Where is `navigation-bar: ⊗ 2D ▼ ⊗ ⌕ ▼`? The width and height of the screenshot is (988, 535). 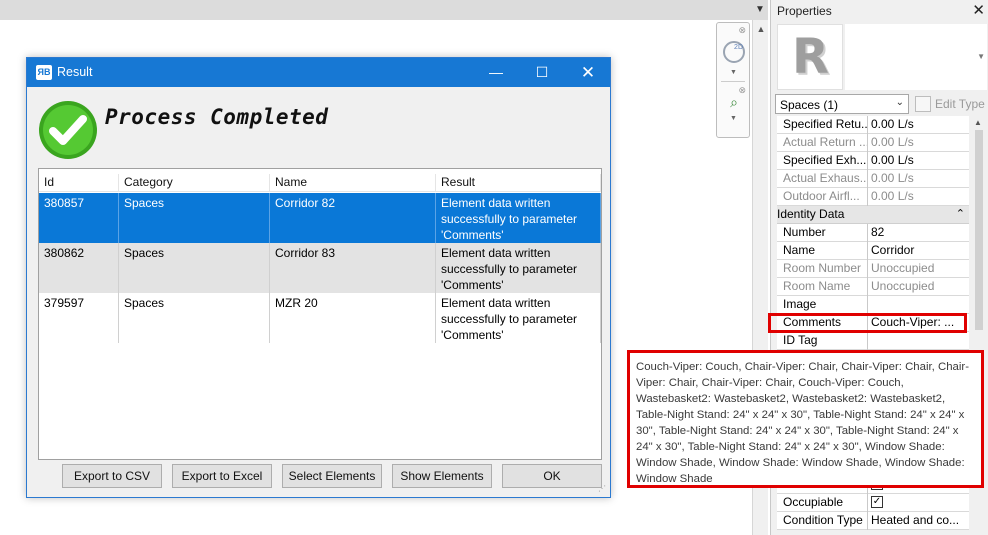 navigation-bar: ⊗ 2D ▼ ⊗ ⌕ ▼ is located at coordinates (733, 80).